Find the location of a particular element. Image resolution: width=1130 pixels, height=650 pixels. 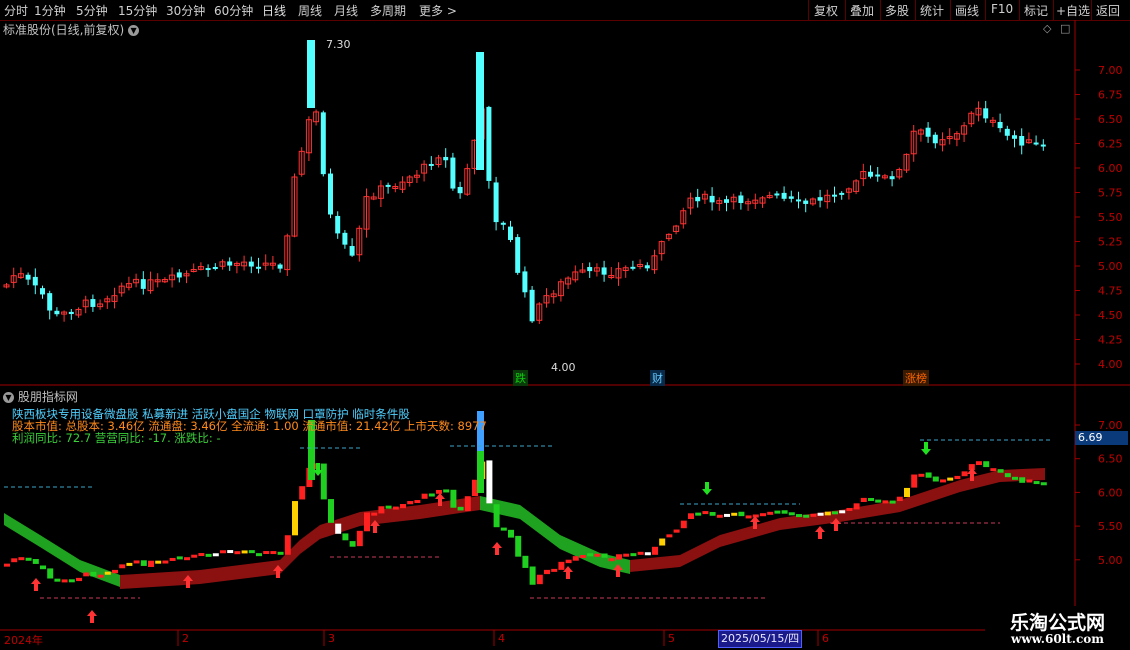

ribbon-band-green is located at coordinates (555, 535).